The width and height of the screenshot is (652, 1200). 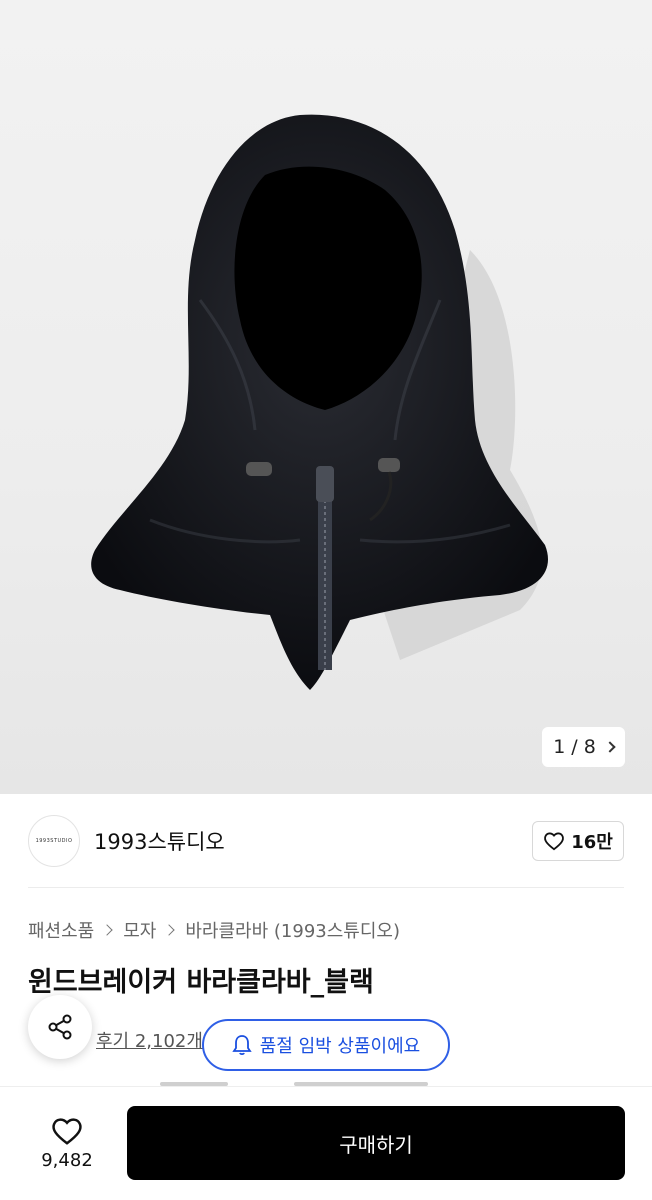 What do you see at coordinates (67, 1160) in the screenshot?
I see `wishlist-count: 9,482` at bounding box center [67, 1160].